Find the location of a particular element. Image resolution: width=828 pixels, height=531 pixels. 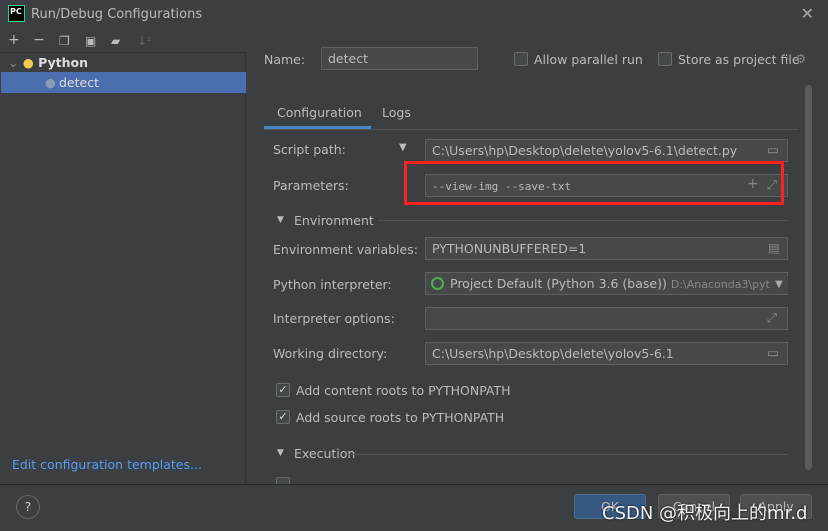

tab-logs: Logs is located at coordinates (396, 112).